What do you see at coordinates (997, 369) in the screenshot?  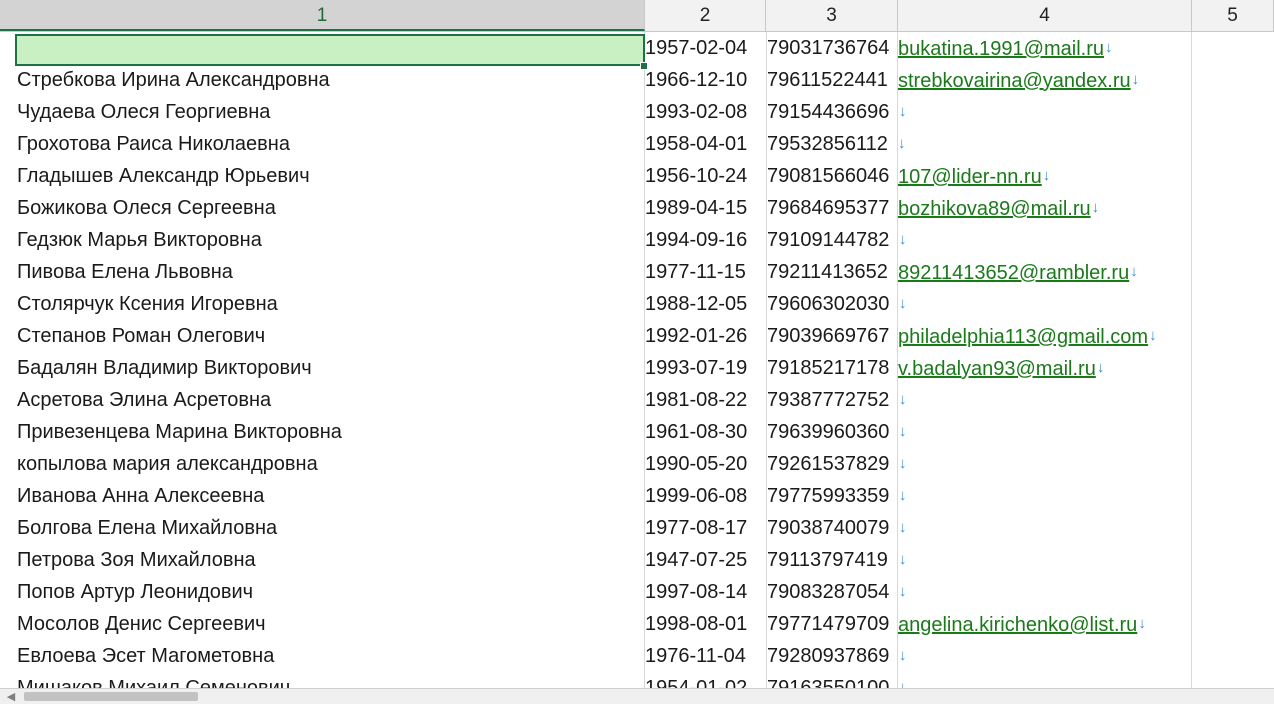 I see `email-link: v.badalyan93@mail.ru` at bounding box center [997, 369].